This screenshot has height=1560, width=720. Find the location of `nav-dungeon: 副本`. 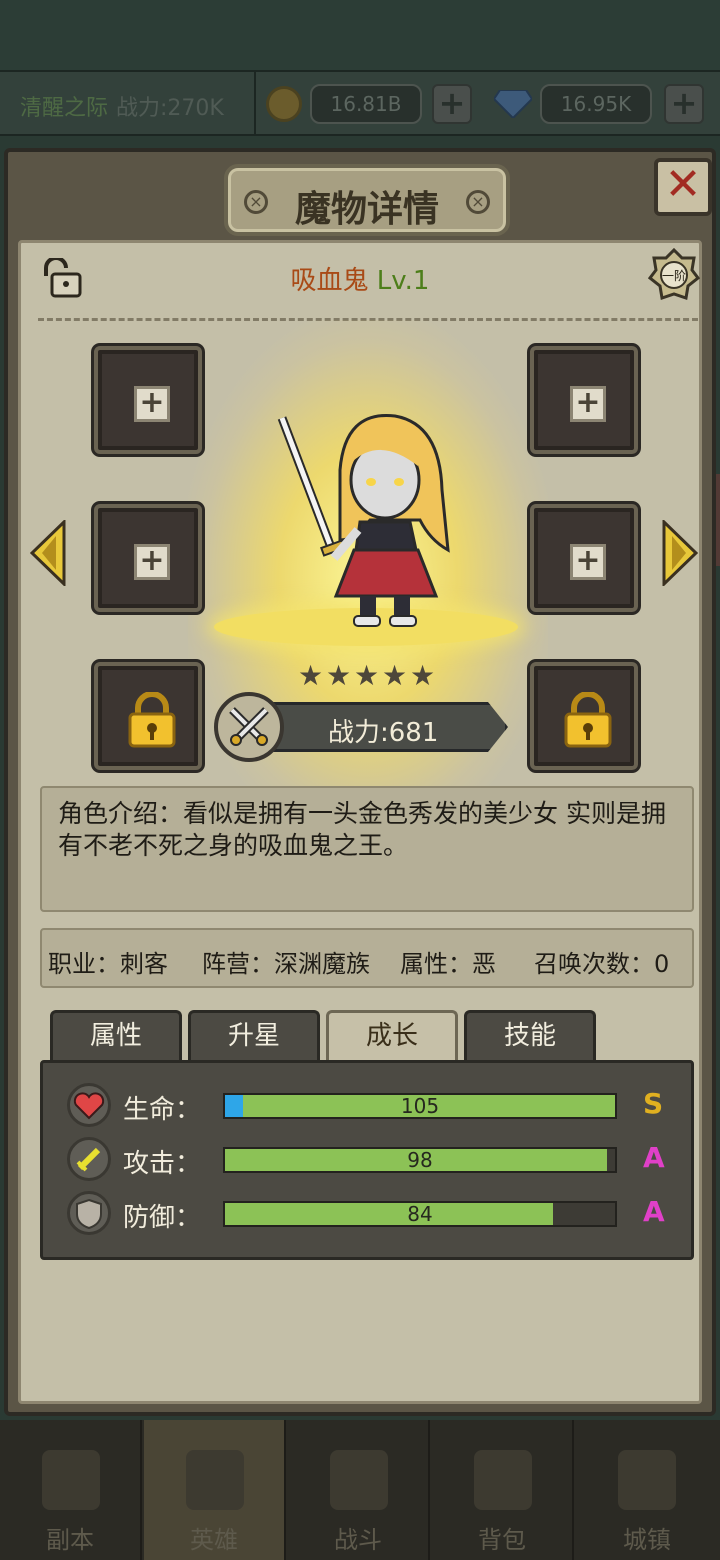

nav-dungeon: 副本 is located at coordinates (71, 1490).